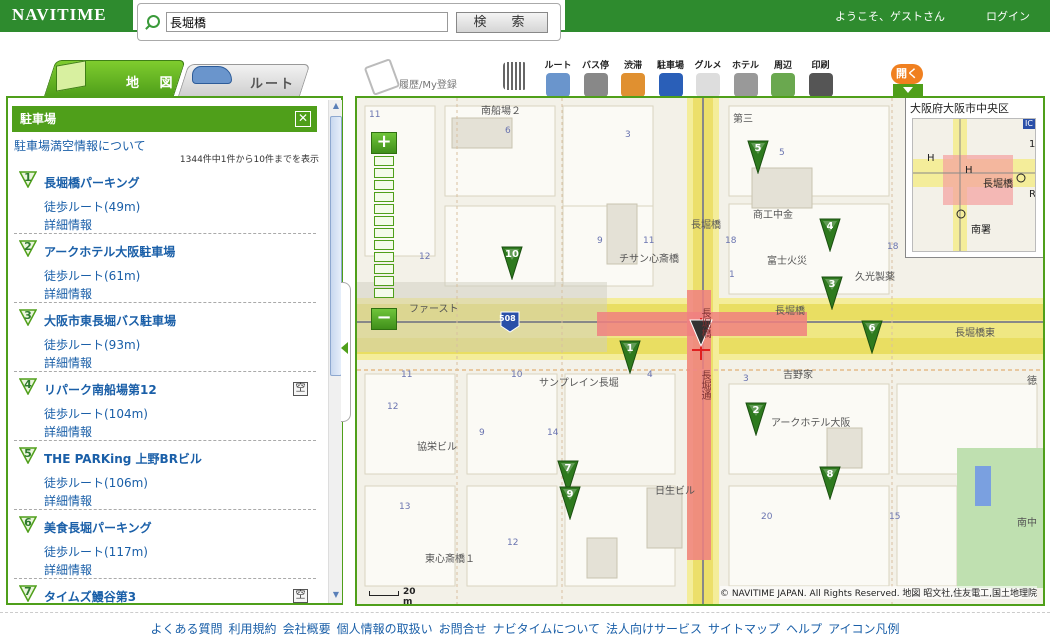 This screenshot has height=637, width=1050. Describe the element at coordinates (981, 230) in the screenshot. I see `overview-label-police: 南署` at that location.